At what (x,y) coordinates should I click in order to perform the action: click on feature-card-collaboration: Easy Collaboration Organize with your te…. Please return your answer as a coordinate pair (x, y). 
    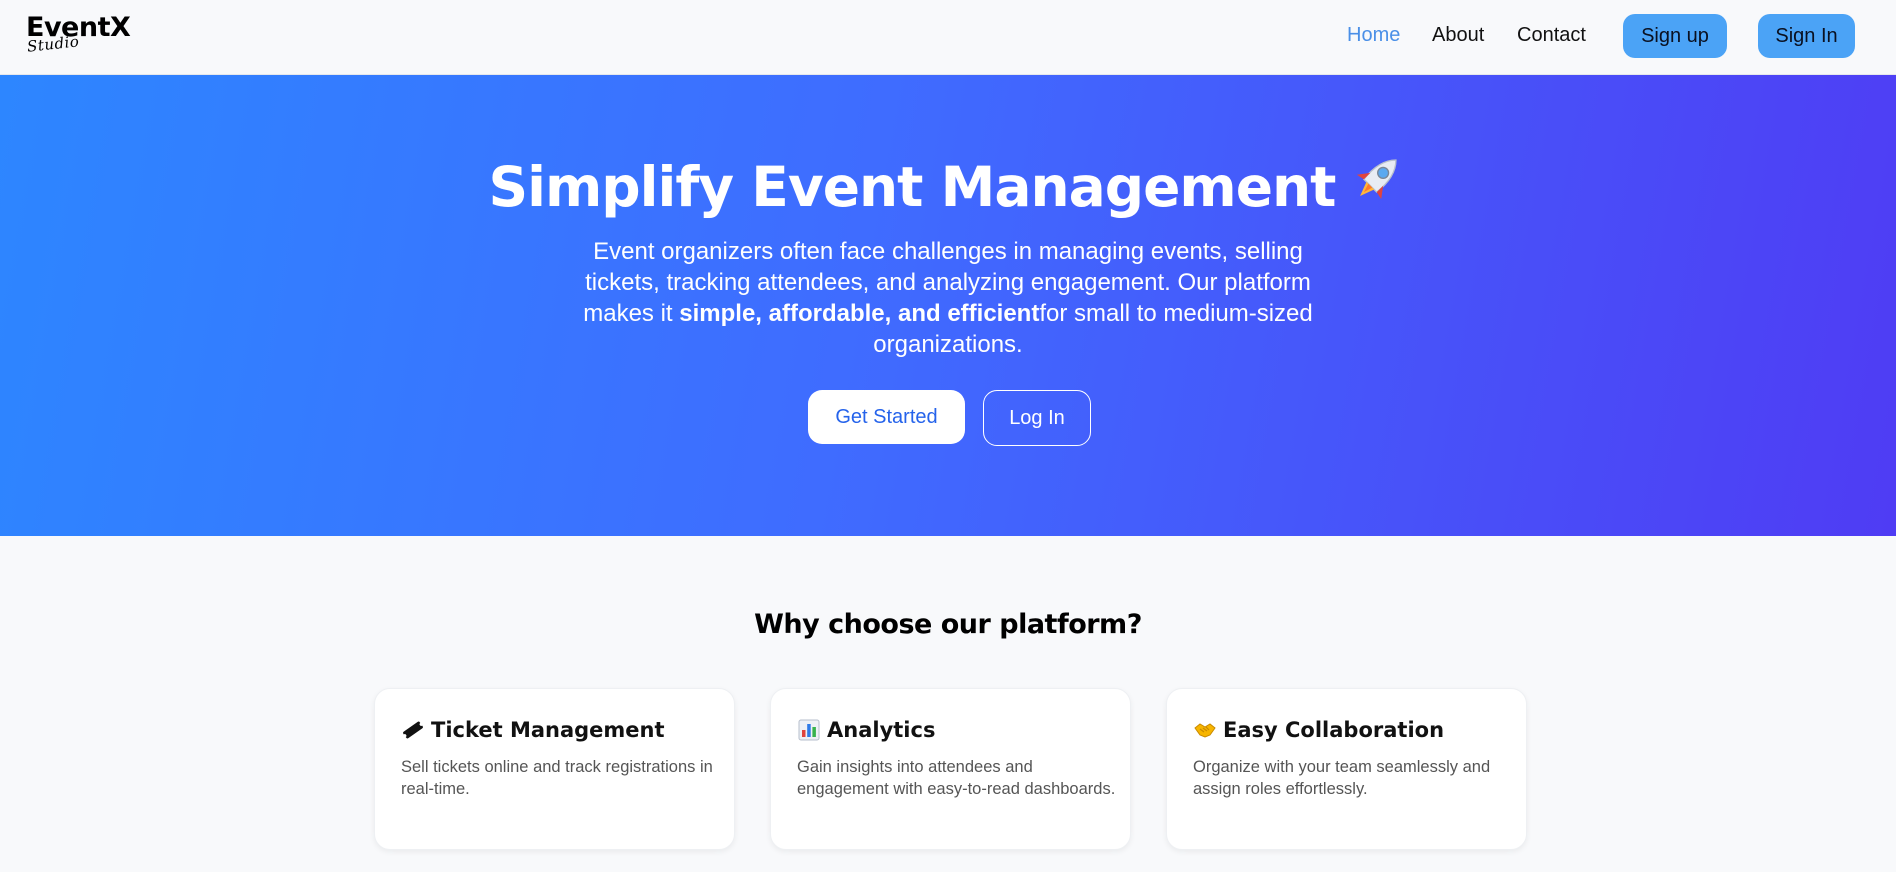
    Looking at the image, I should click on (1346, 769).